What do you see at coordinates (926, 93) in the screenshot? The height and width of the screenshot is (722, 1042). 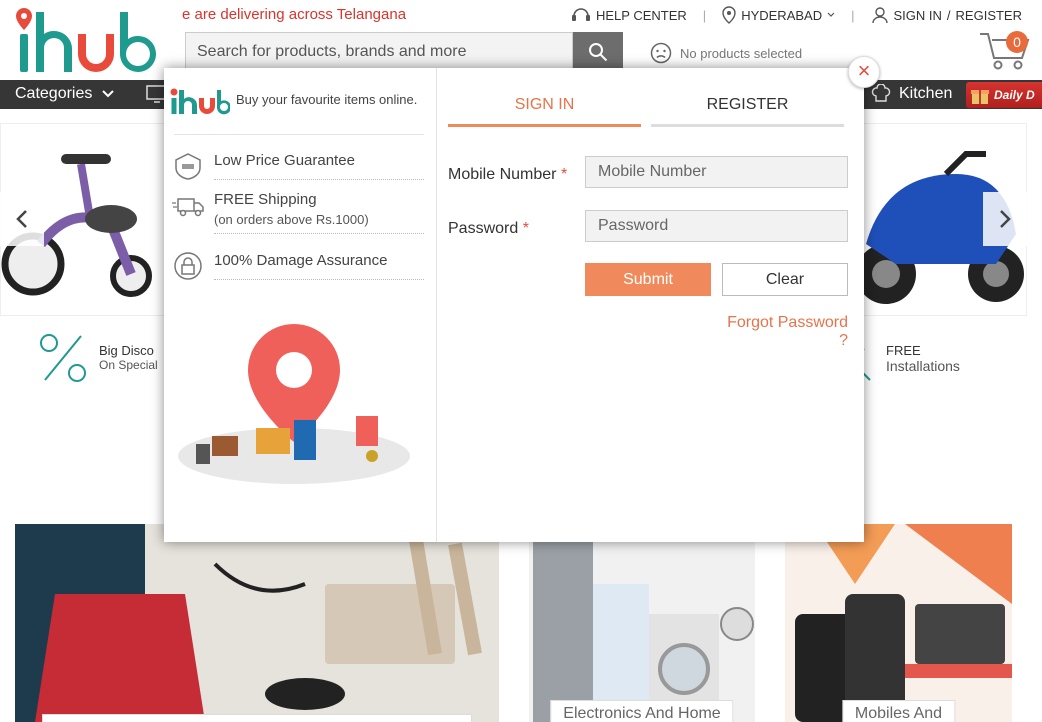 I see `kitchen-label: Kitchen` at bounding box center [926, 93].